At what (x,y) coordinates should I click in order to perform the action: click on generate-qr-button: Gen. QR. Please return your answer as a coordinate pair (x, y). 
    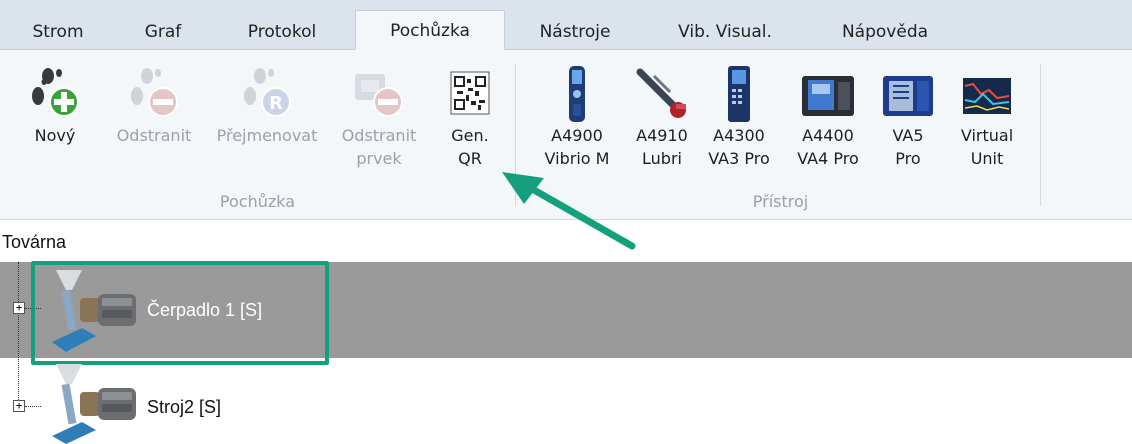
    Looking at the image, I should click on (470, 117).